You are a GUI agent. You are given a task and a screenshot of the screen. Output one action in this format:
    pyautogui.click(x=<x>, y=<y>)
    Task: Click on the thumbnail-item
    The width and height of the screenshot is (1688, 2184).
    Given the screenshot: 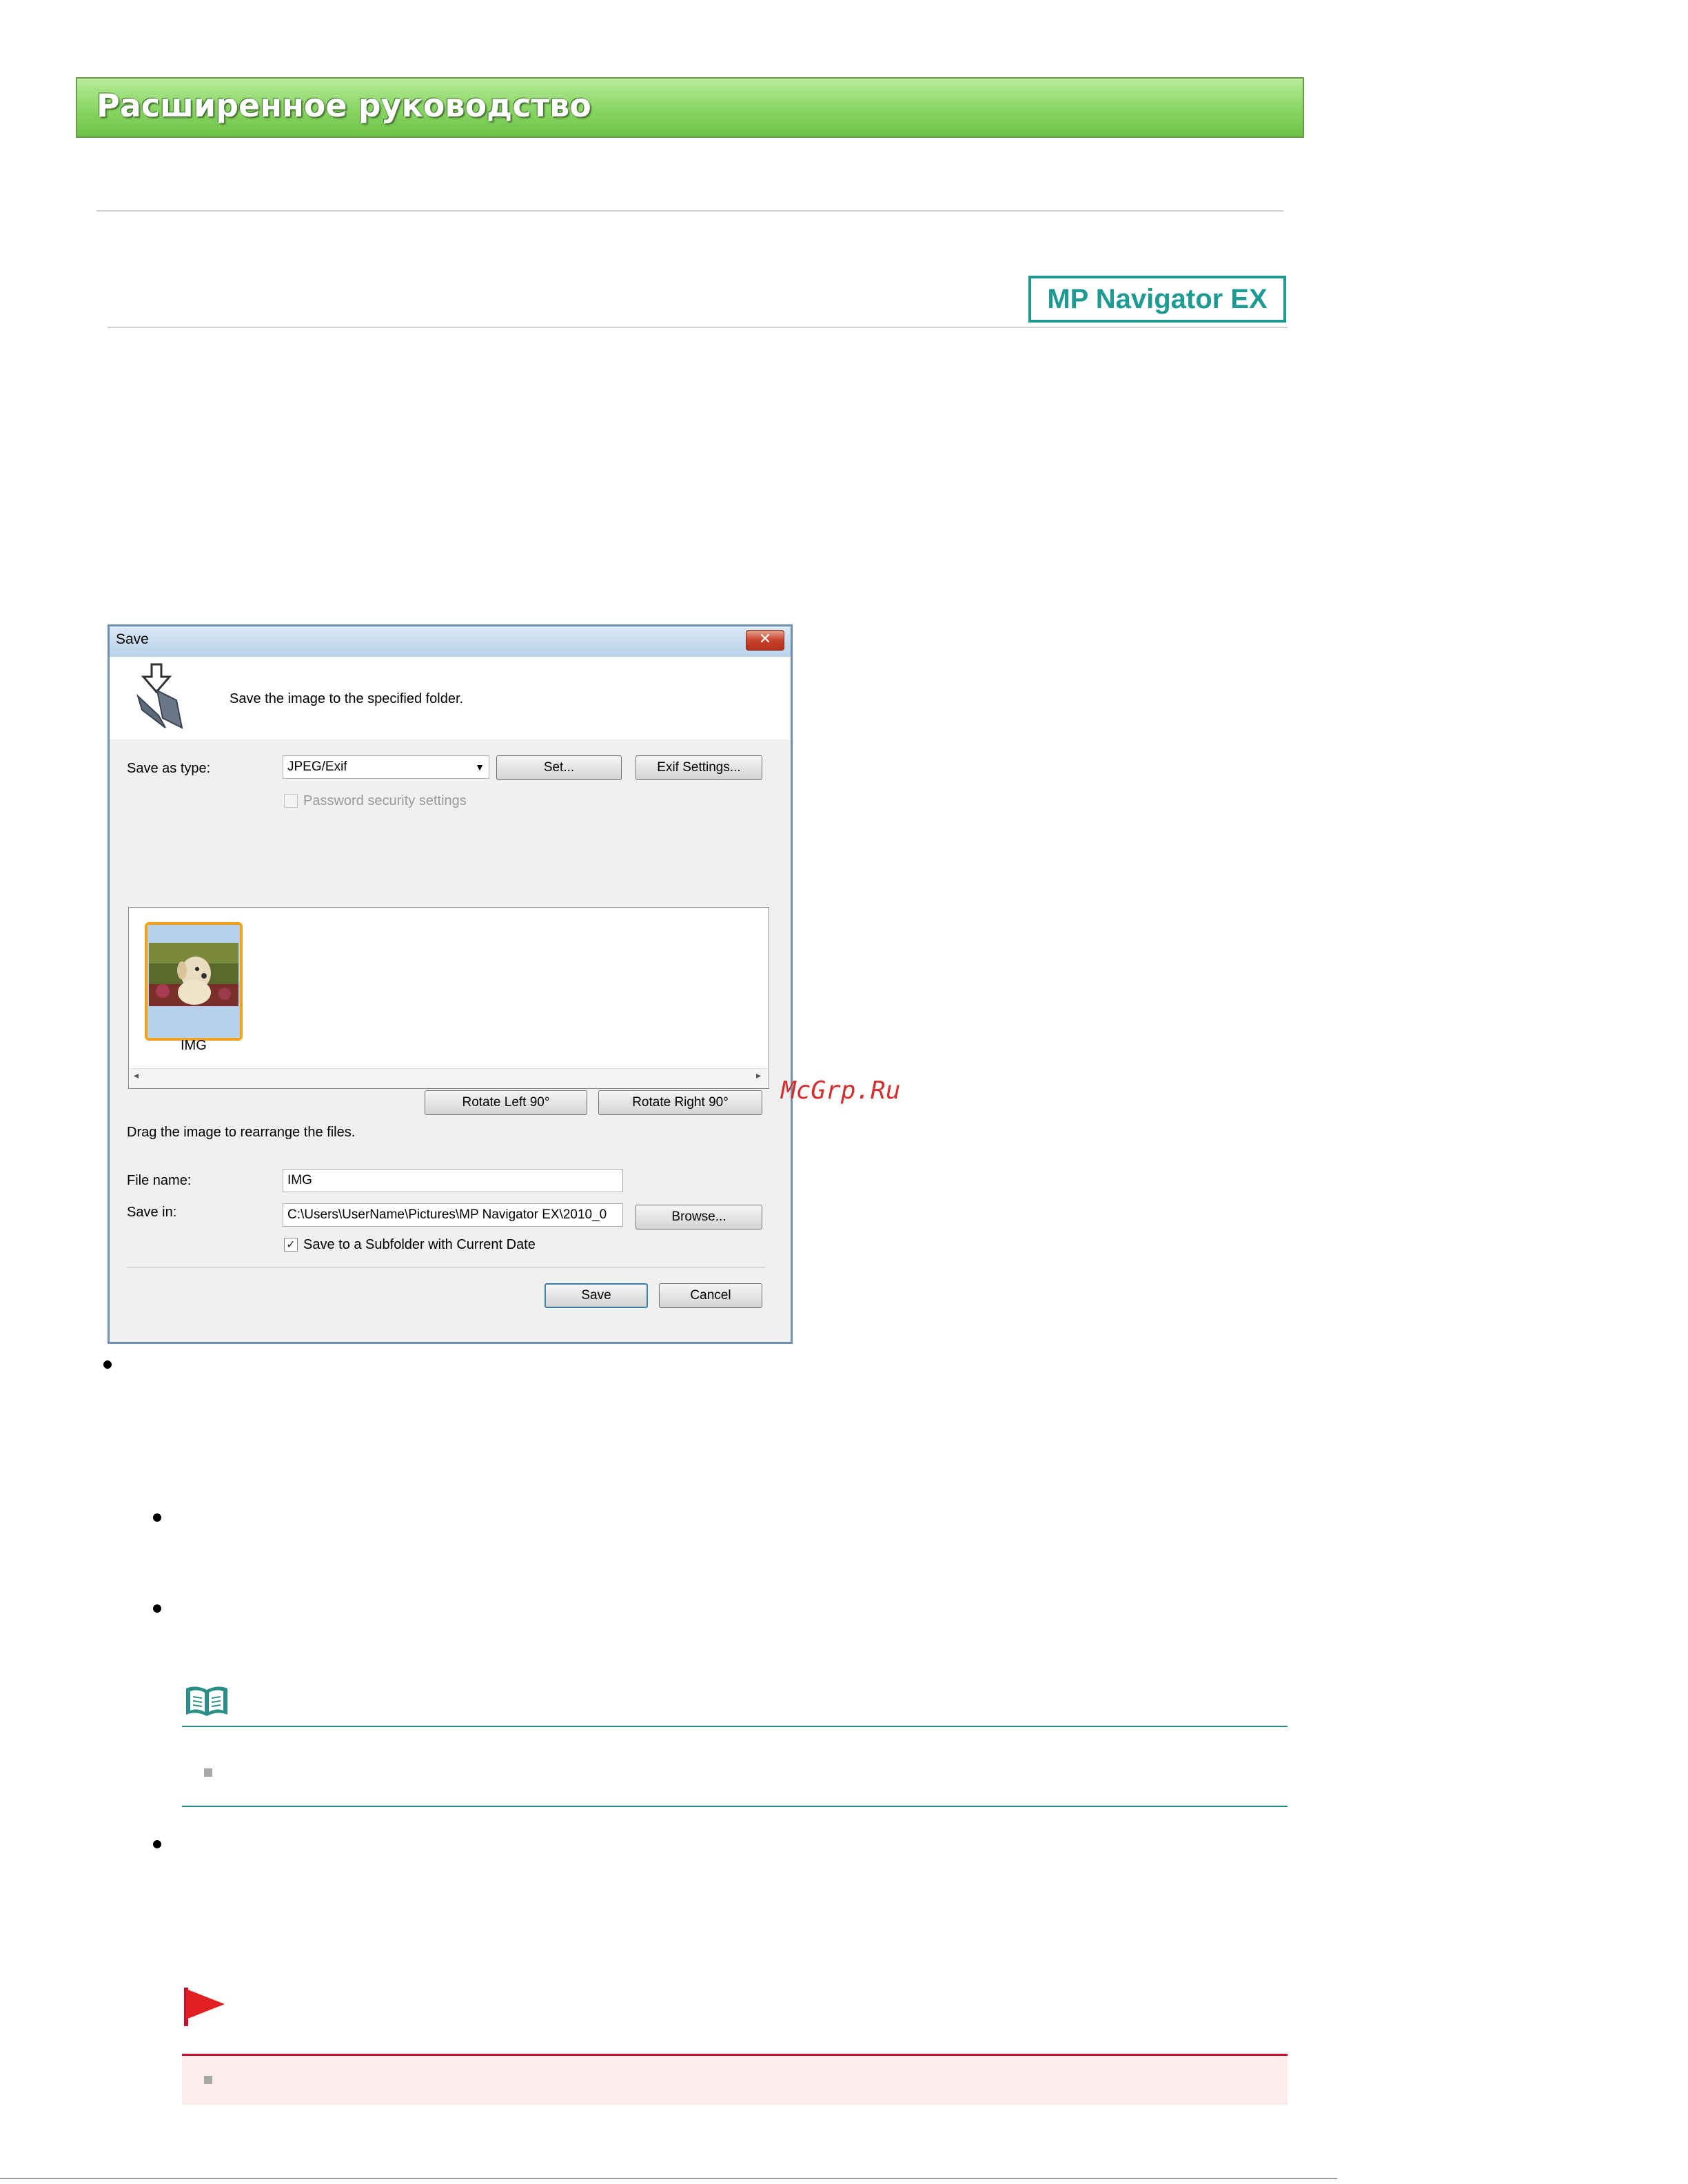 What is the action you would take?
    pyautogui.click(x=194, y=981)
    